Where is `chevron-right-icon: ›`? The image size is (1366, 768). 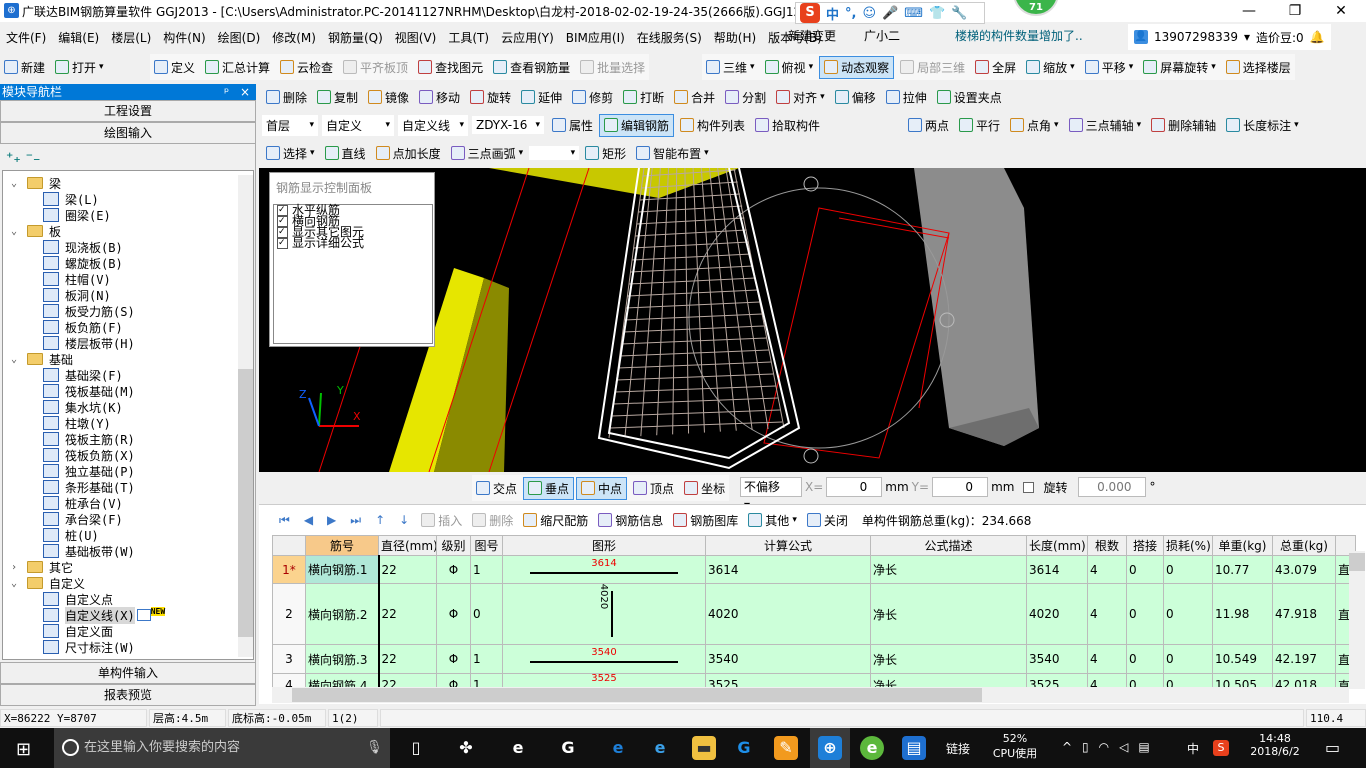
chevron-right-icon: › is located at coordinates (19, 567).